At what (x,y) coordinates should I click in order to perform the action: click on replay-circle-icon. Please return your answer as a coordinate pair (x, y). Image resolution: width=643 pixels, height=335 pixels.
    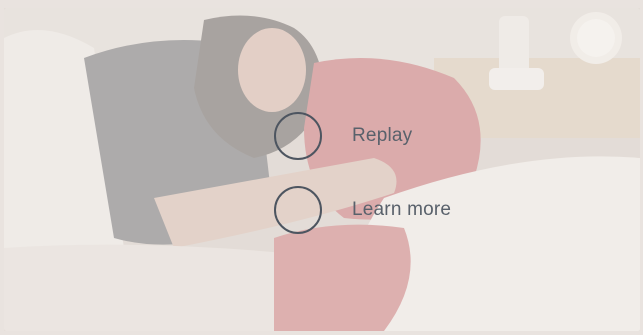
    Looking at the image, I should click on (298, 136).